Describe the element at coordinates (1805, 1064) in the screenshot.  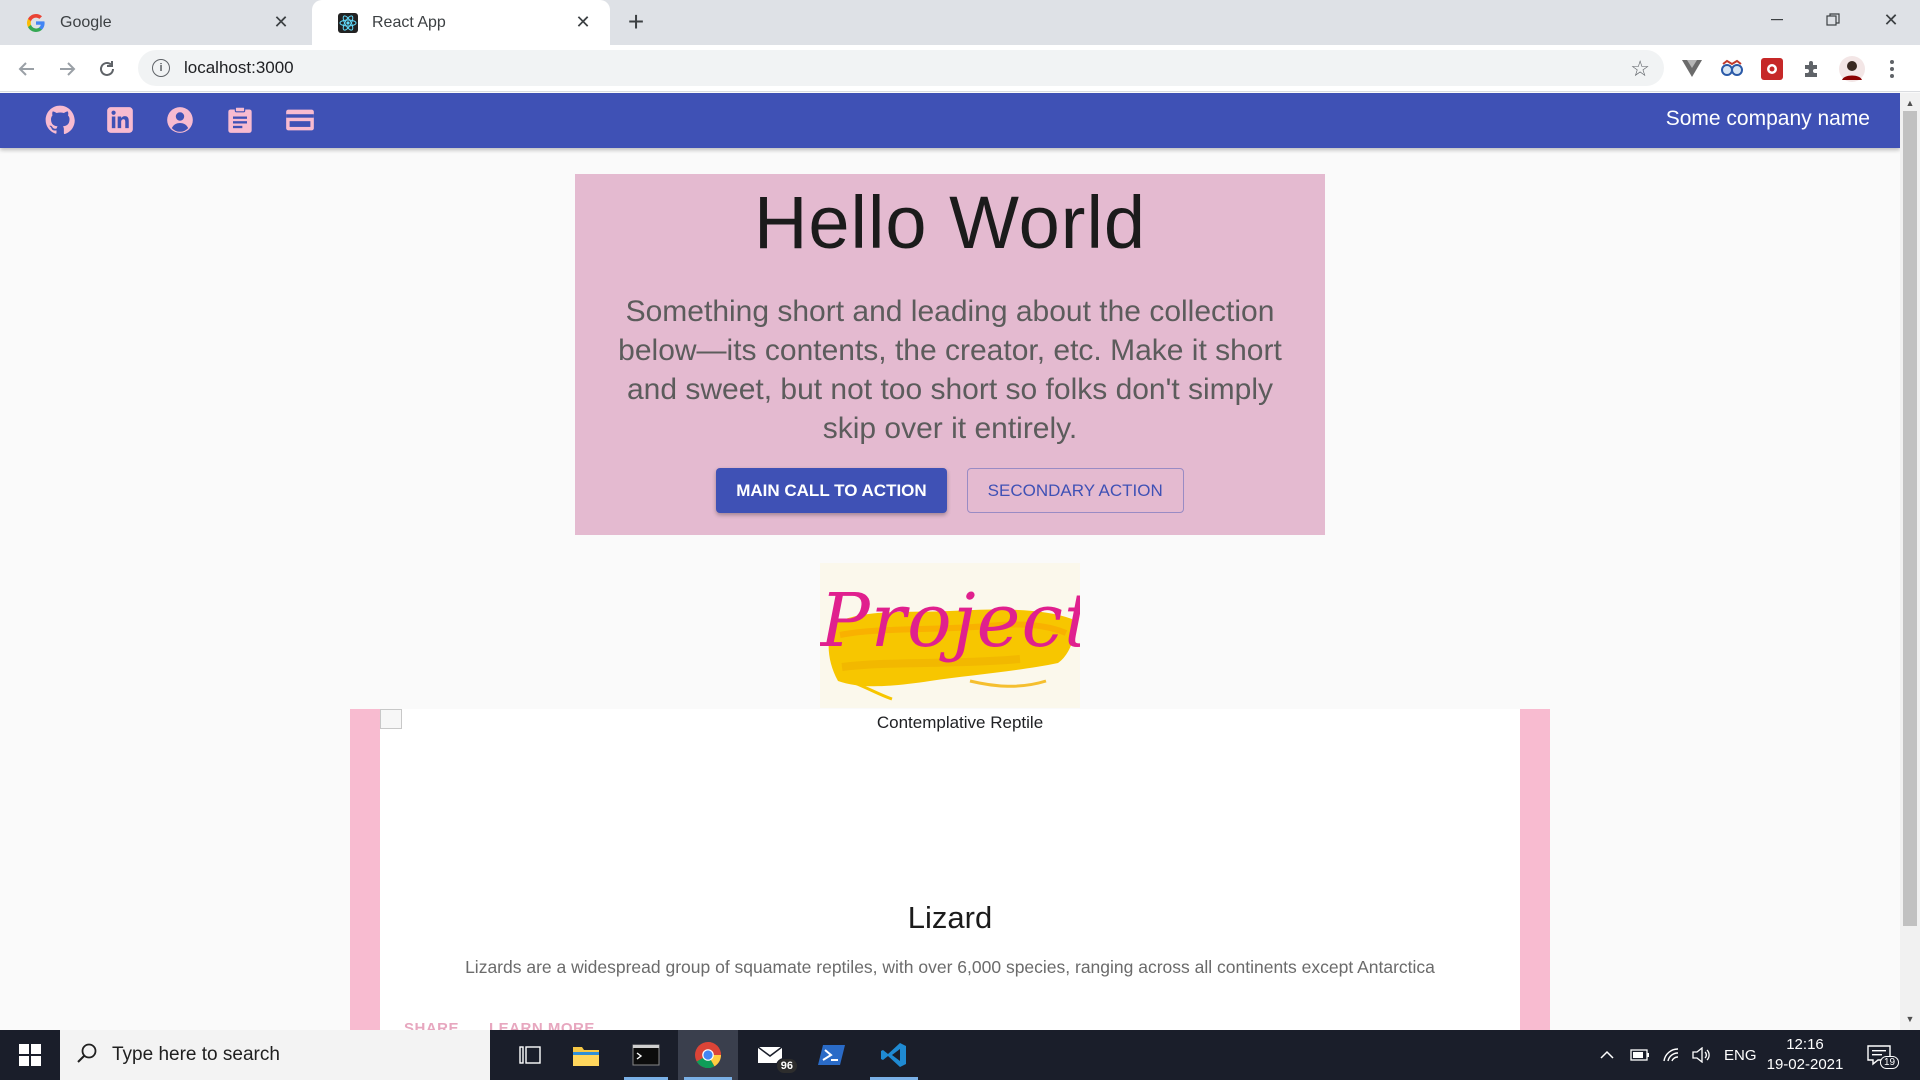
I see `clock-date: 19-02-2021` at that location.